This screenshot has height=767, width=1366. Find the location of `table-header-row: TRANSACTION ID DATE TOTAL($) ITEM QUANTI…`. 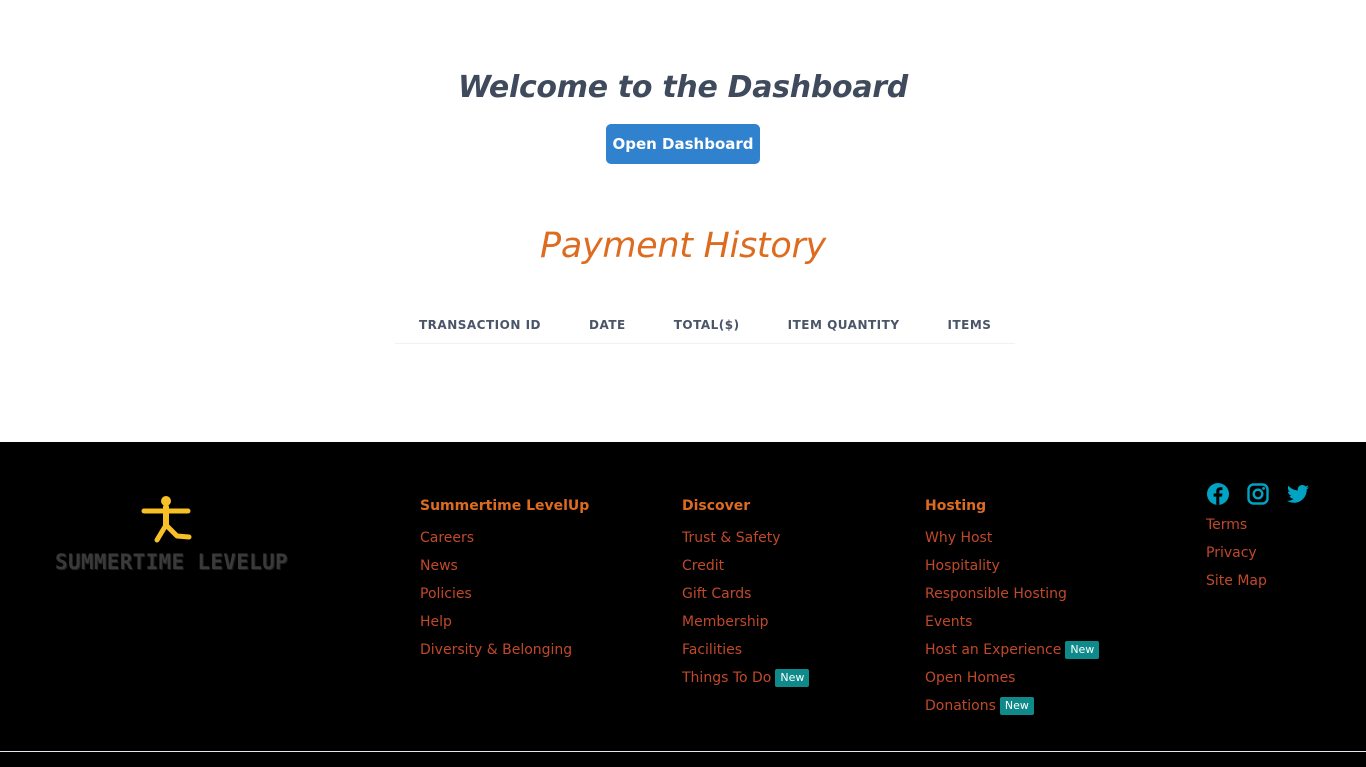

table-header-row: TRANSACTION ID DATE TOTAL($) ITEM QUANTI… is located at coordinates (705, 325).